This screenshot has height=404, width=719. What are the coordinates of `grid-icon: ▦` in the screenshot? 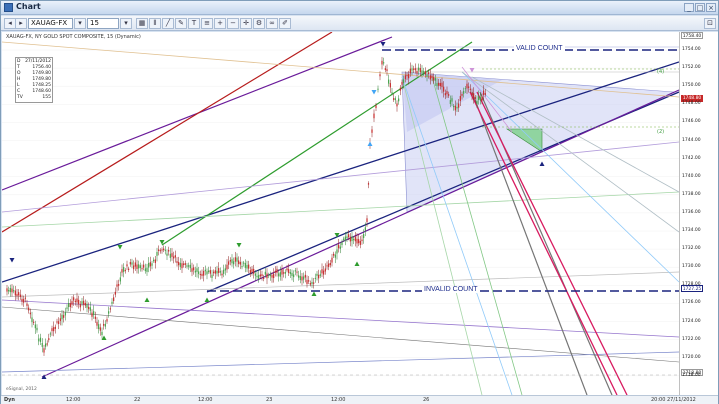 It's located at (142, 23).